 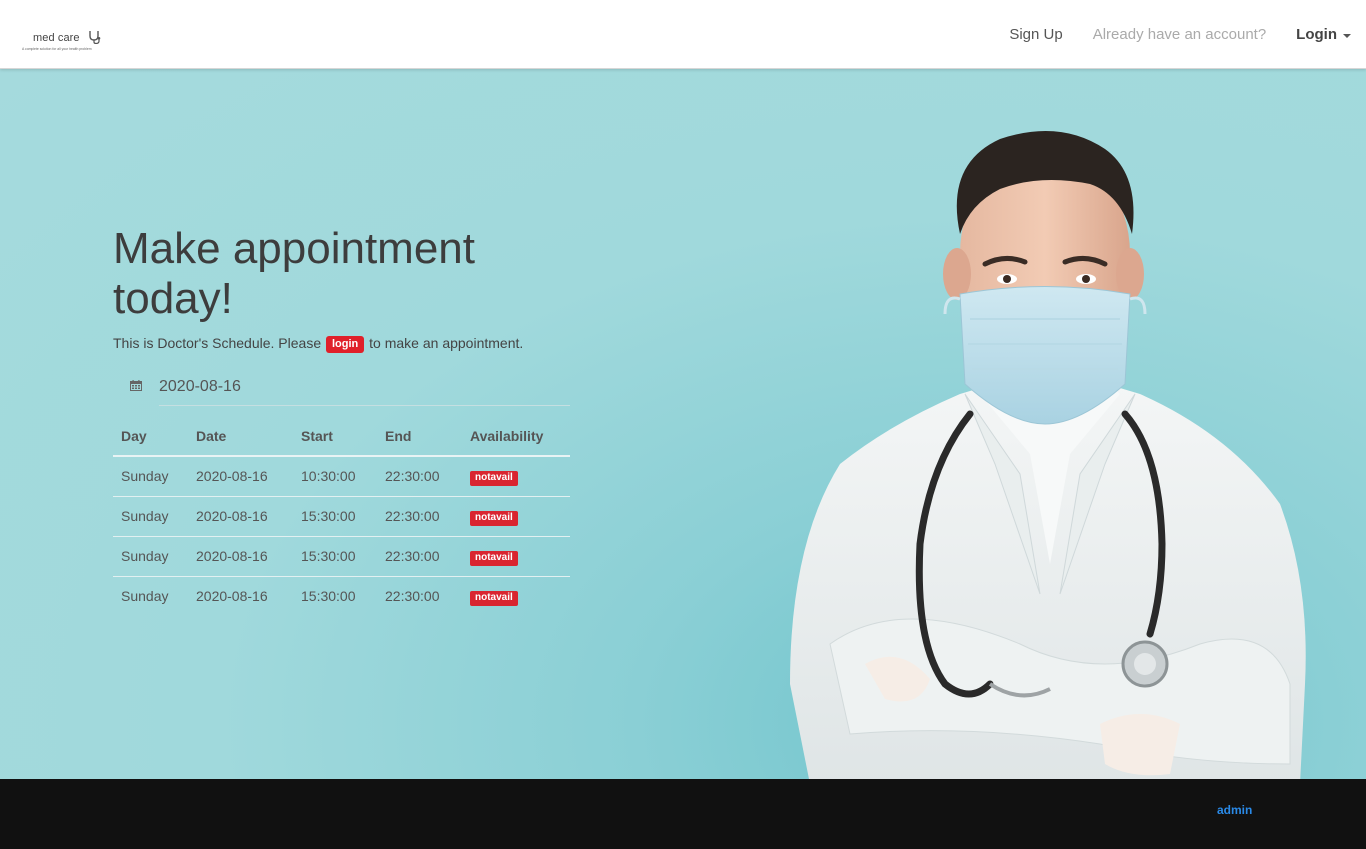 I want to click on caret-down-icon, so click(x=1347, y=35).